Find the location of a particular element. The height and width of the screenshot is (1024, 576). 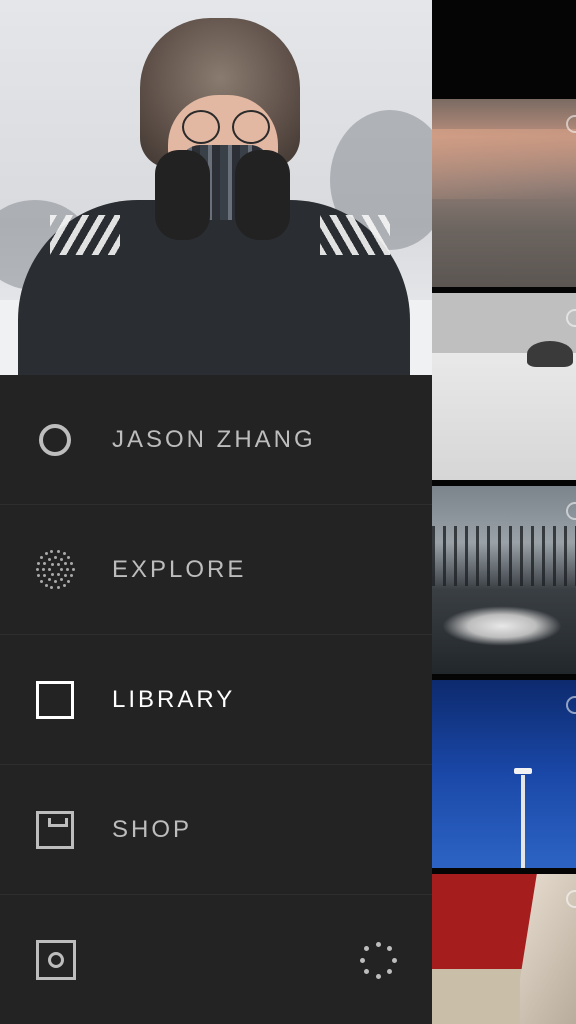

library-square-icon is located at coordinates (55, 700).